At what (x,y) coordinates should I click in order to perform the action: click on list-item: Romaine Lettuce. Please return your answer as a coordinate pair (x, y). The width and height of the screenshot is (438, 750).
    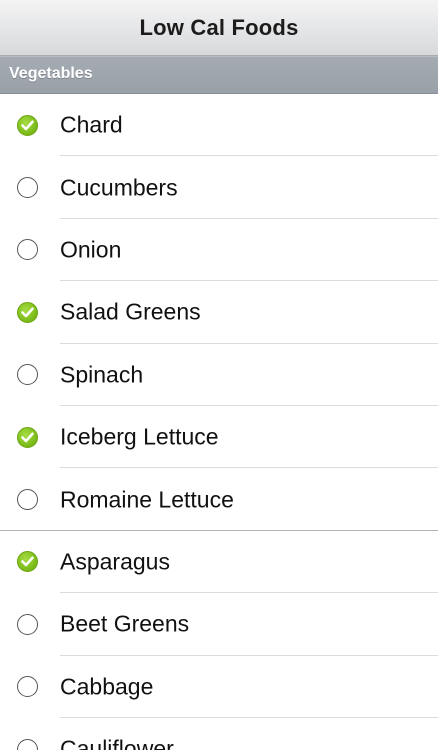
    Looking at the image, I should click on (219, 499).